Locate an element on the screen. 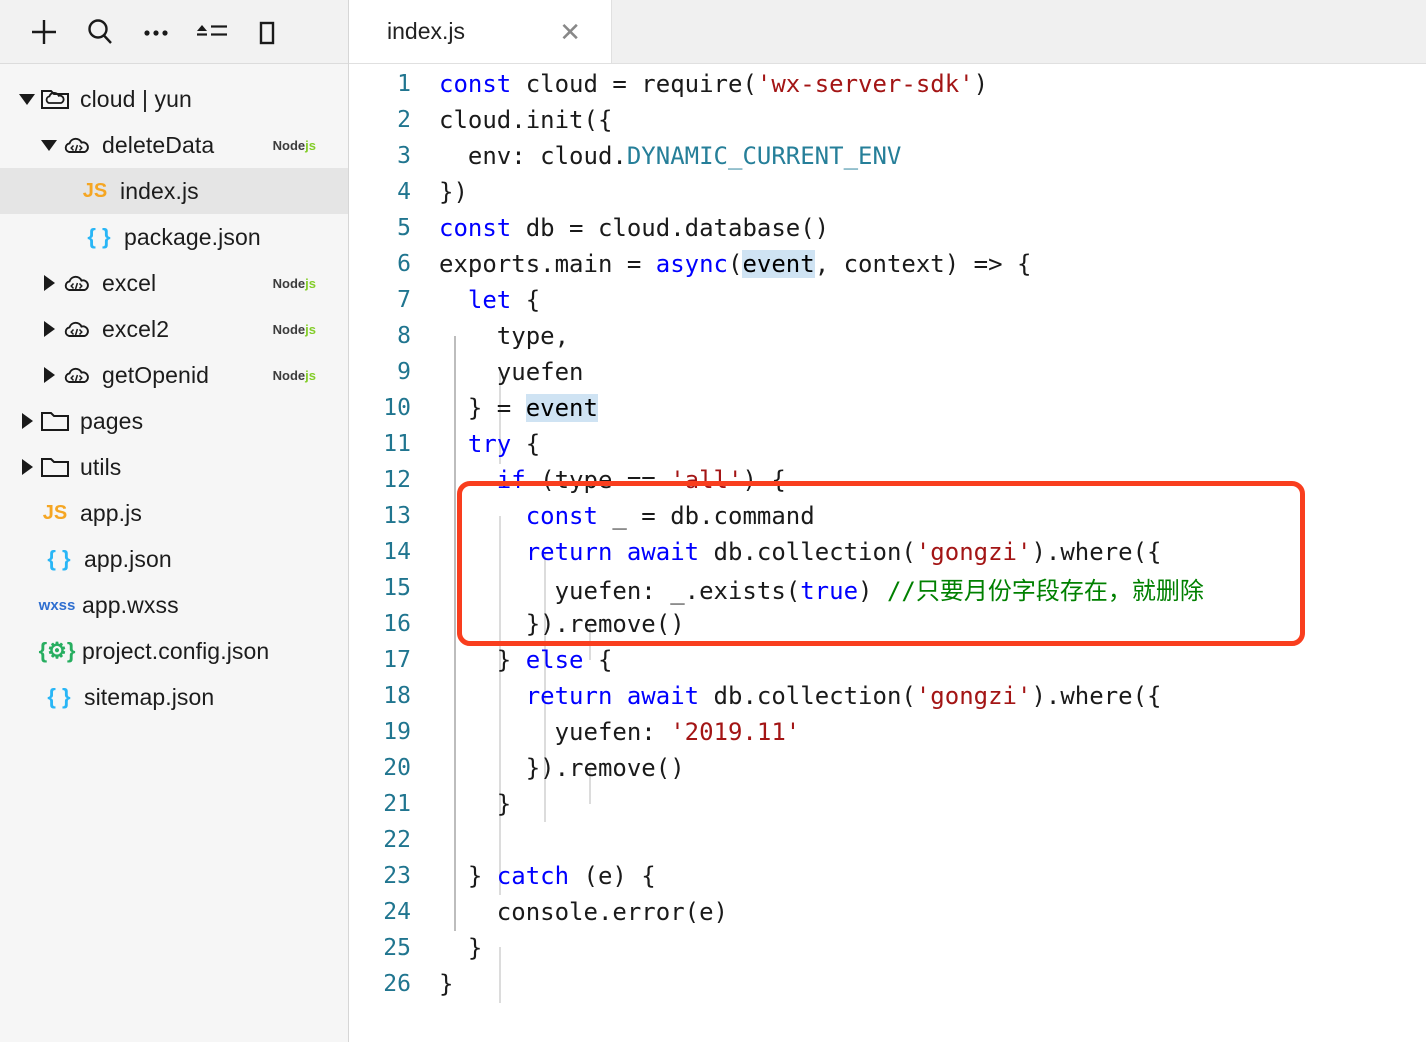 This screenshot has width=1426, height=1042. tree-item-getOpenid: getOpenid Nodejs is located at coordinates (174, 375).